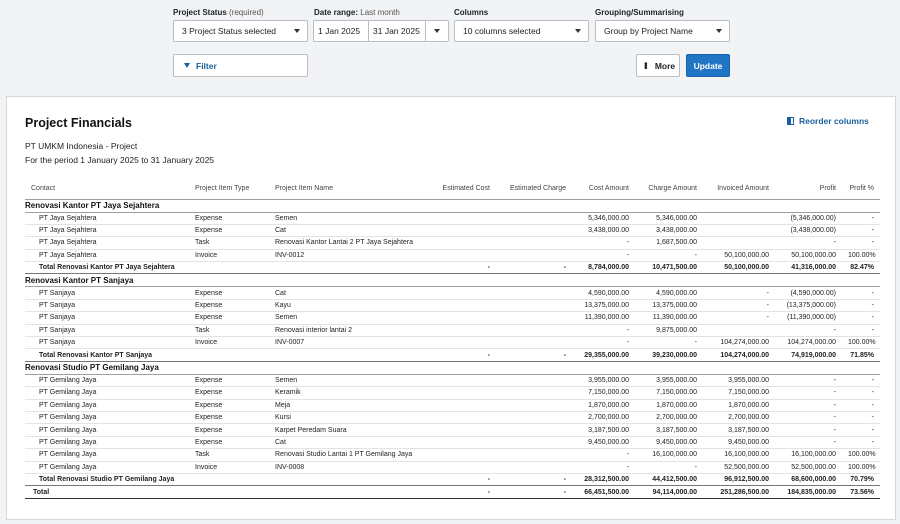 The image size is (900, 524). I want to click on table-cell: 10,471,500.00, so click(669, 268).